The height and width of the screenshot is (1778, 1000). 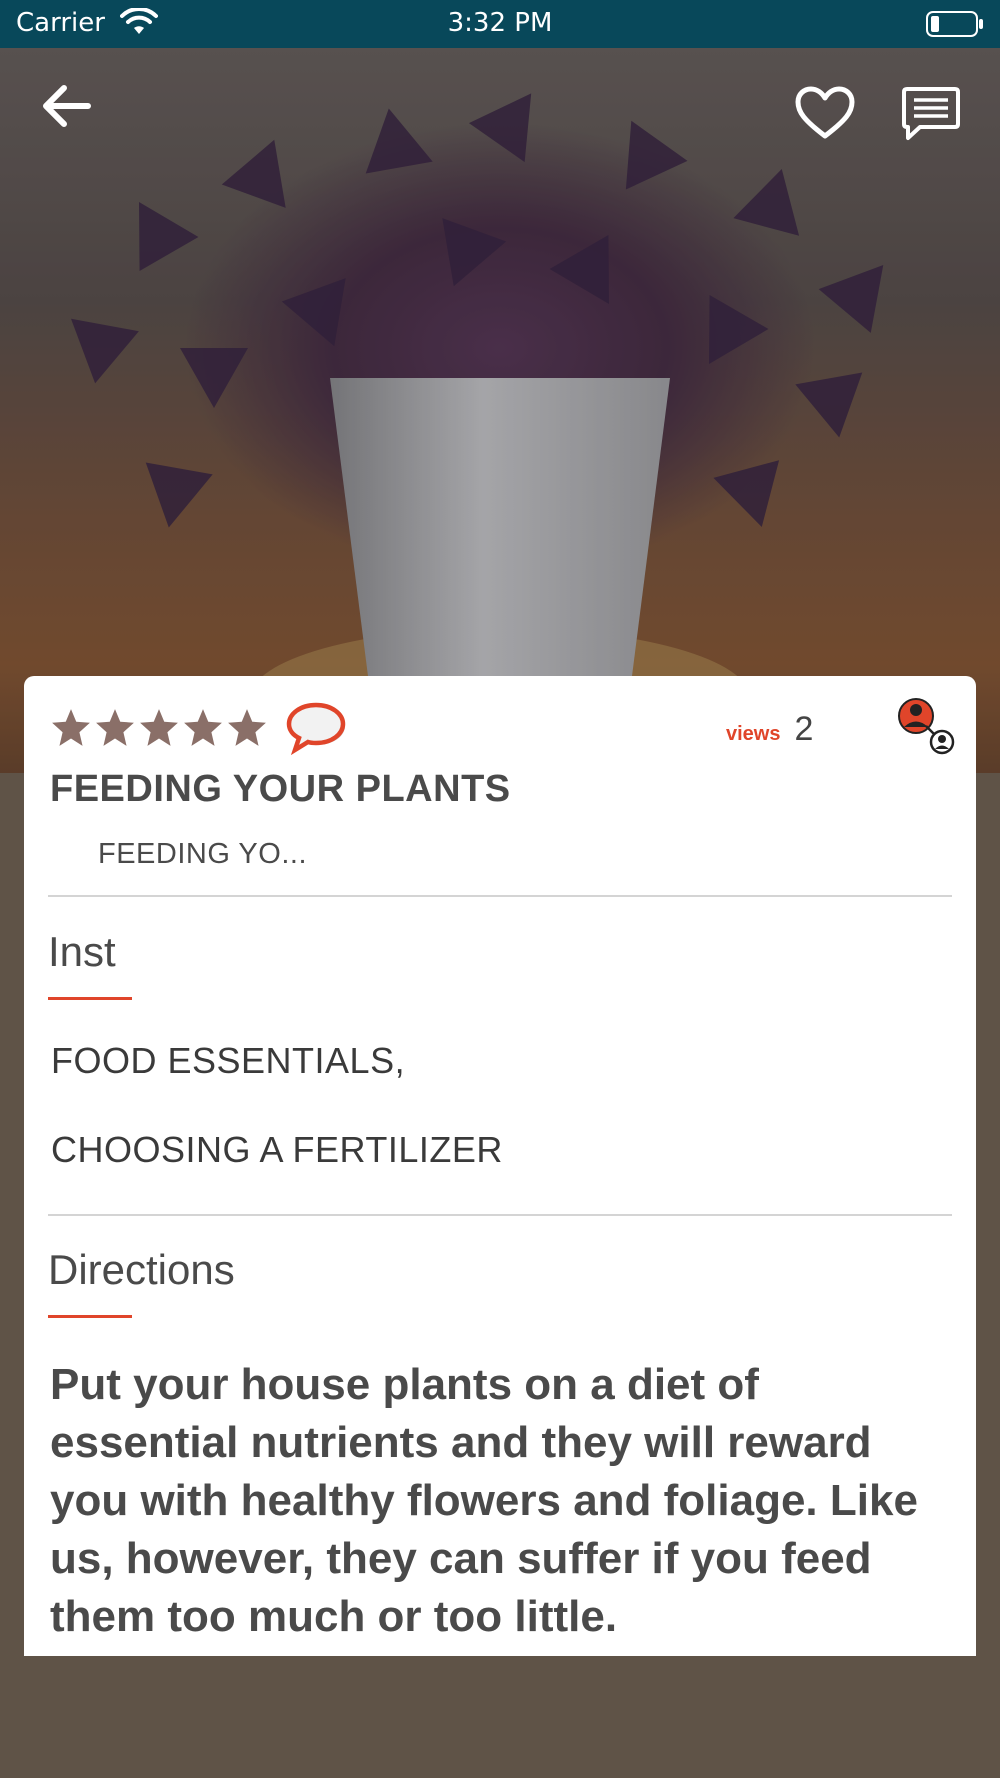 I want to click on views-count: 2, so click(x=804, y=729).